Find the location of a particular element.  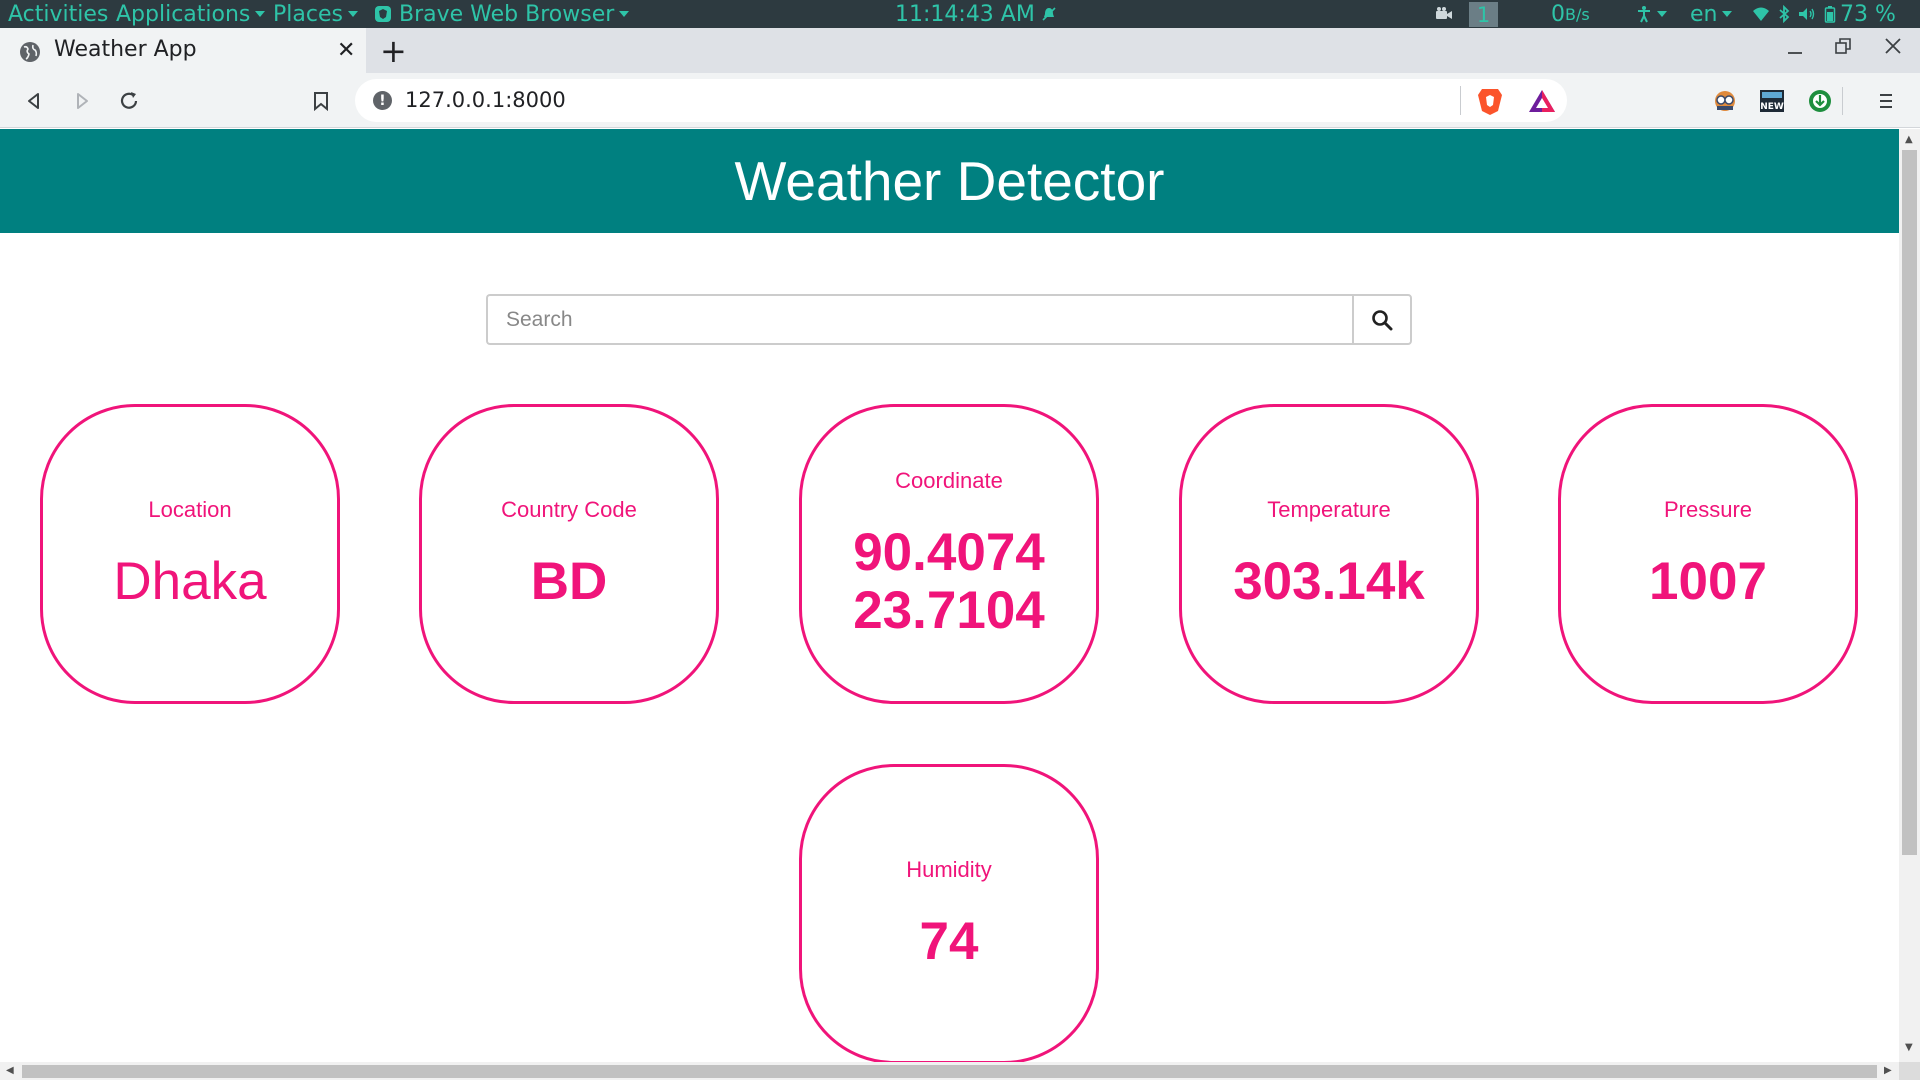

country-code-value: BD is located at coordinates (569, 581).